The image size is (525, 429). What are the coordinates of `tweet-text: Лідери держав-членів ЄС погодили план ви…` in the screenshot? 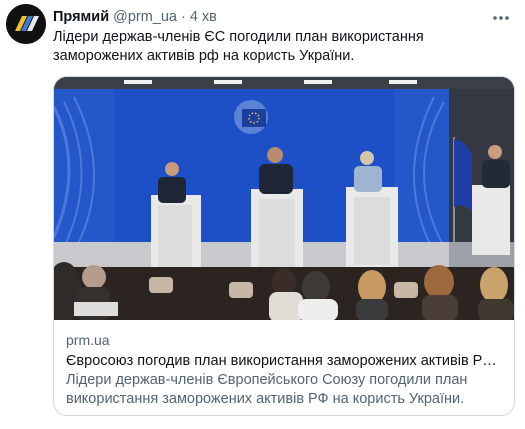 It's located at (238, 46).